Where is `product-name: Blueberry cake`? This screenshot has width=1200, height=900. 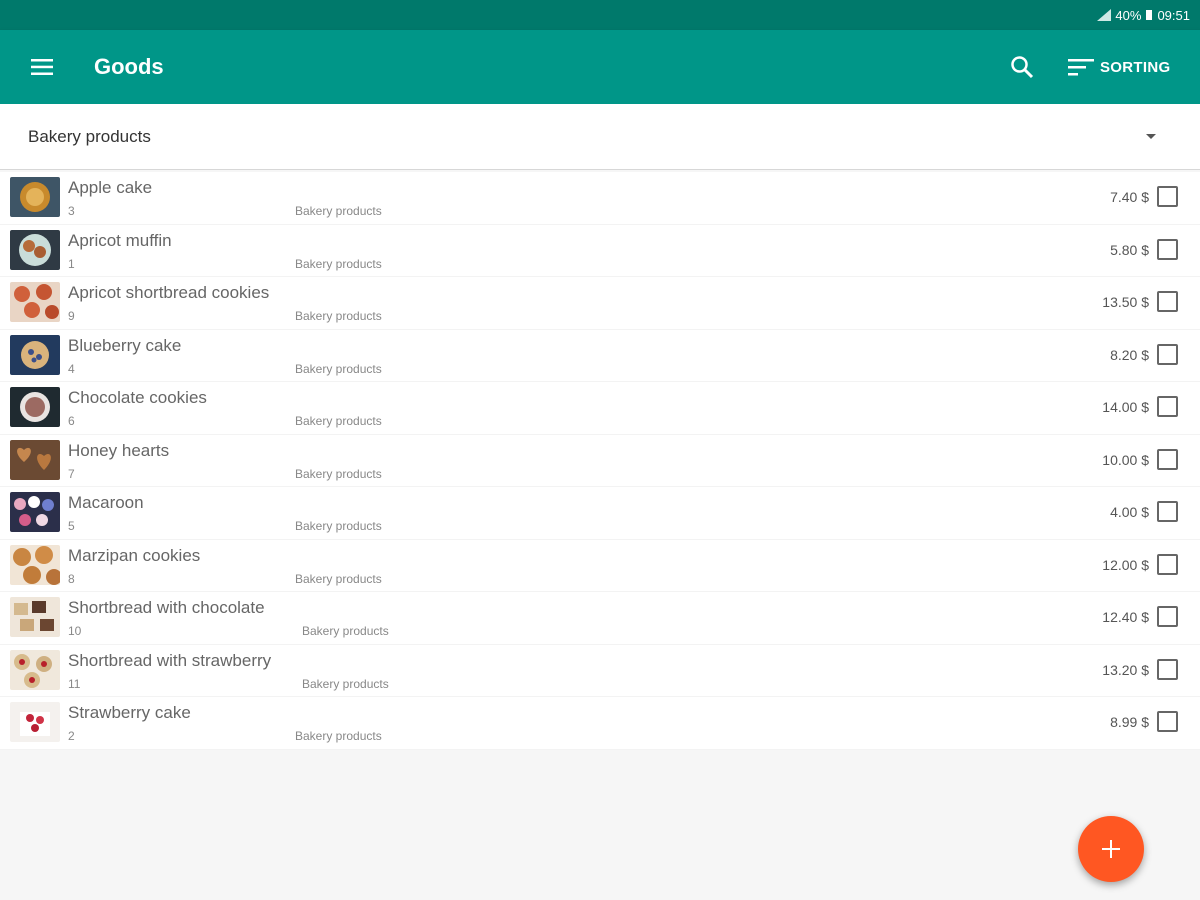
product-name: Blueberry cake is located at coordinates (125, 345).